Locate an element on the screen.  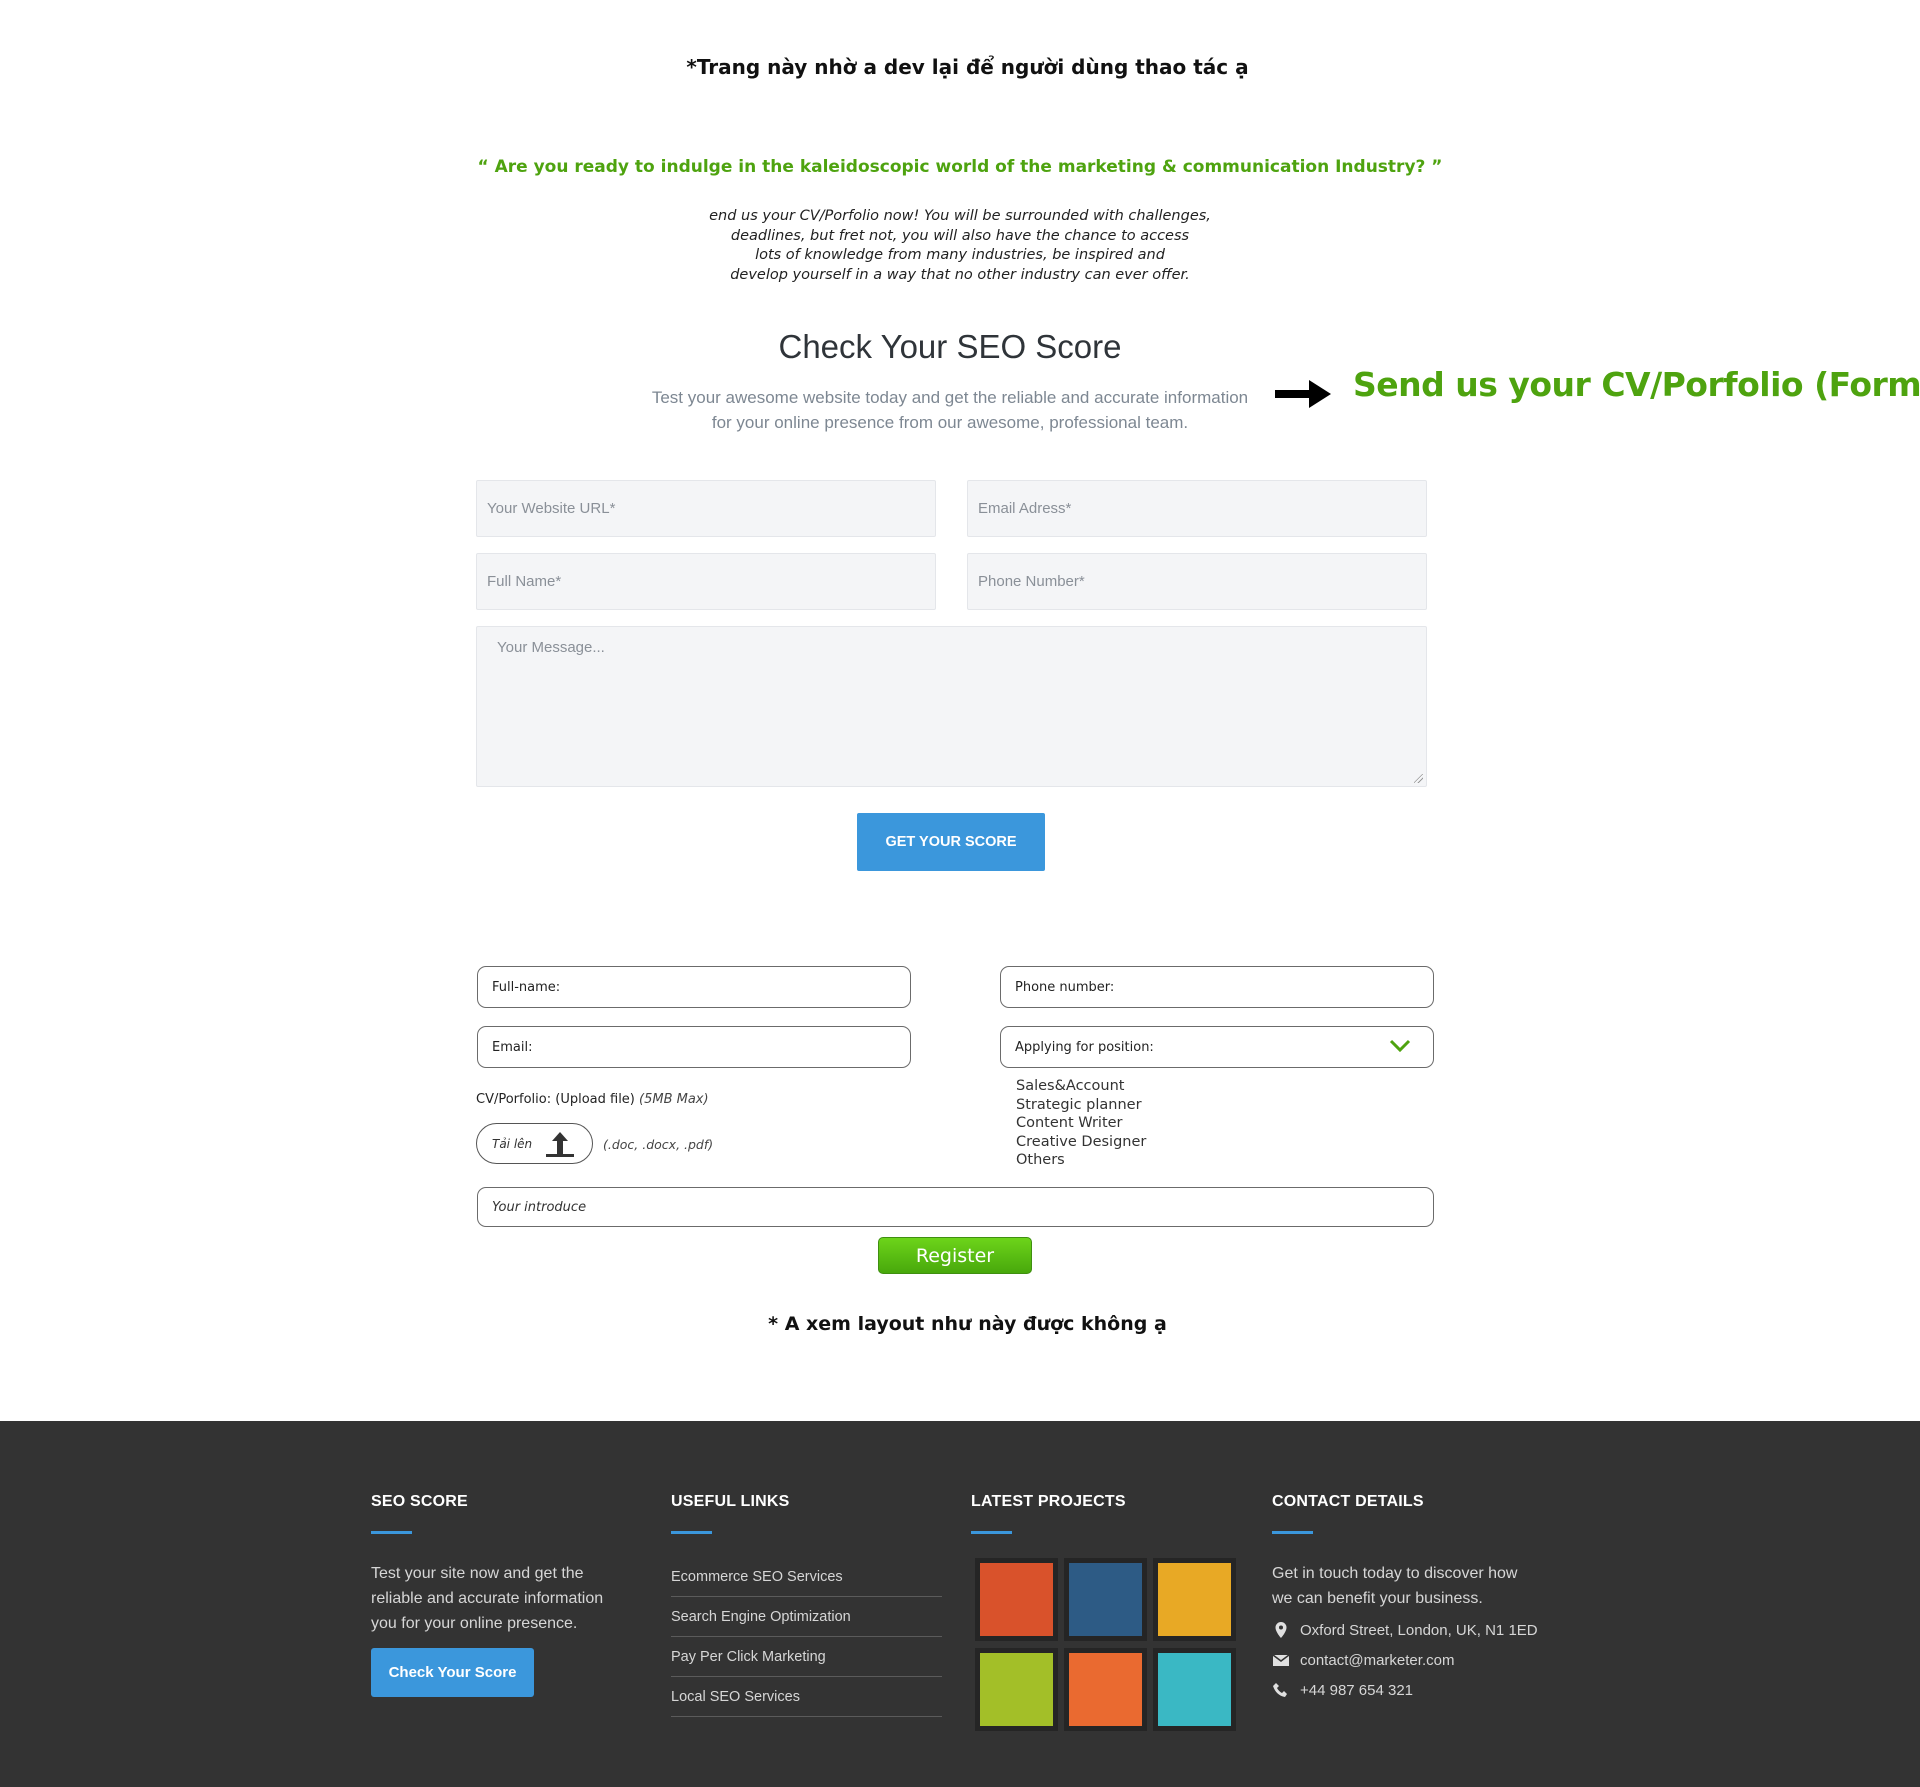
position-option: Content Writer is located at coordinates (1081, 1123).